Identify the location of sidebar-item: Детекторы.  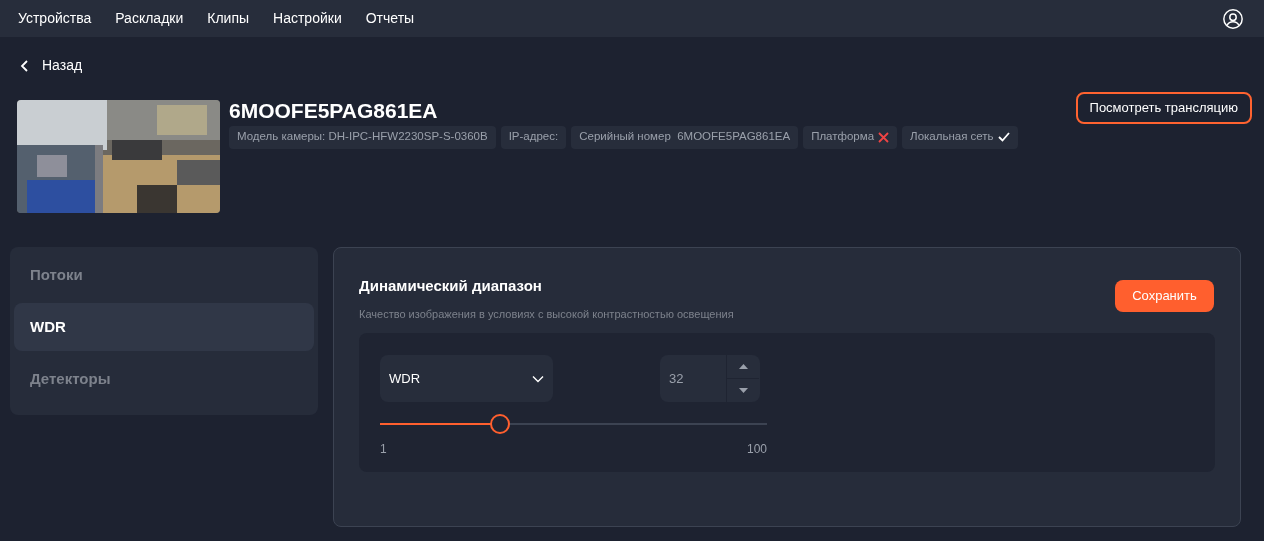
(164, 379).